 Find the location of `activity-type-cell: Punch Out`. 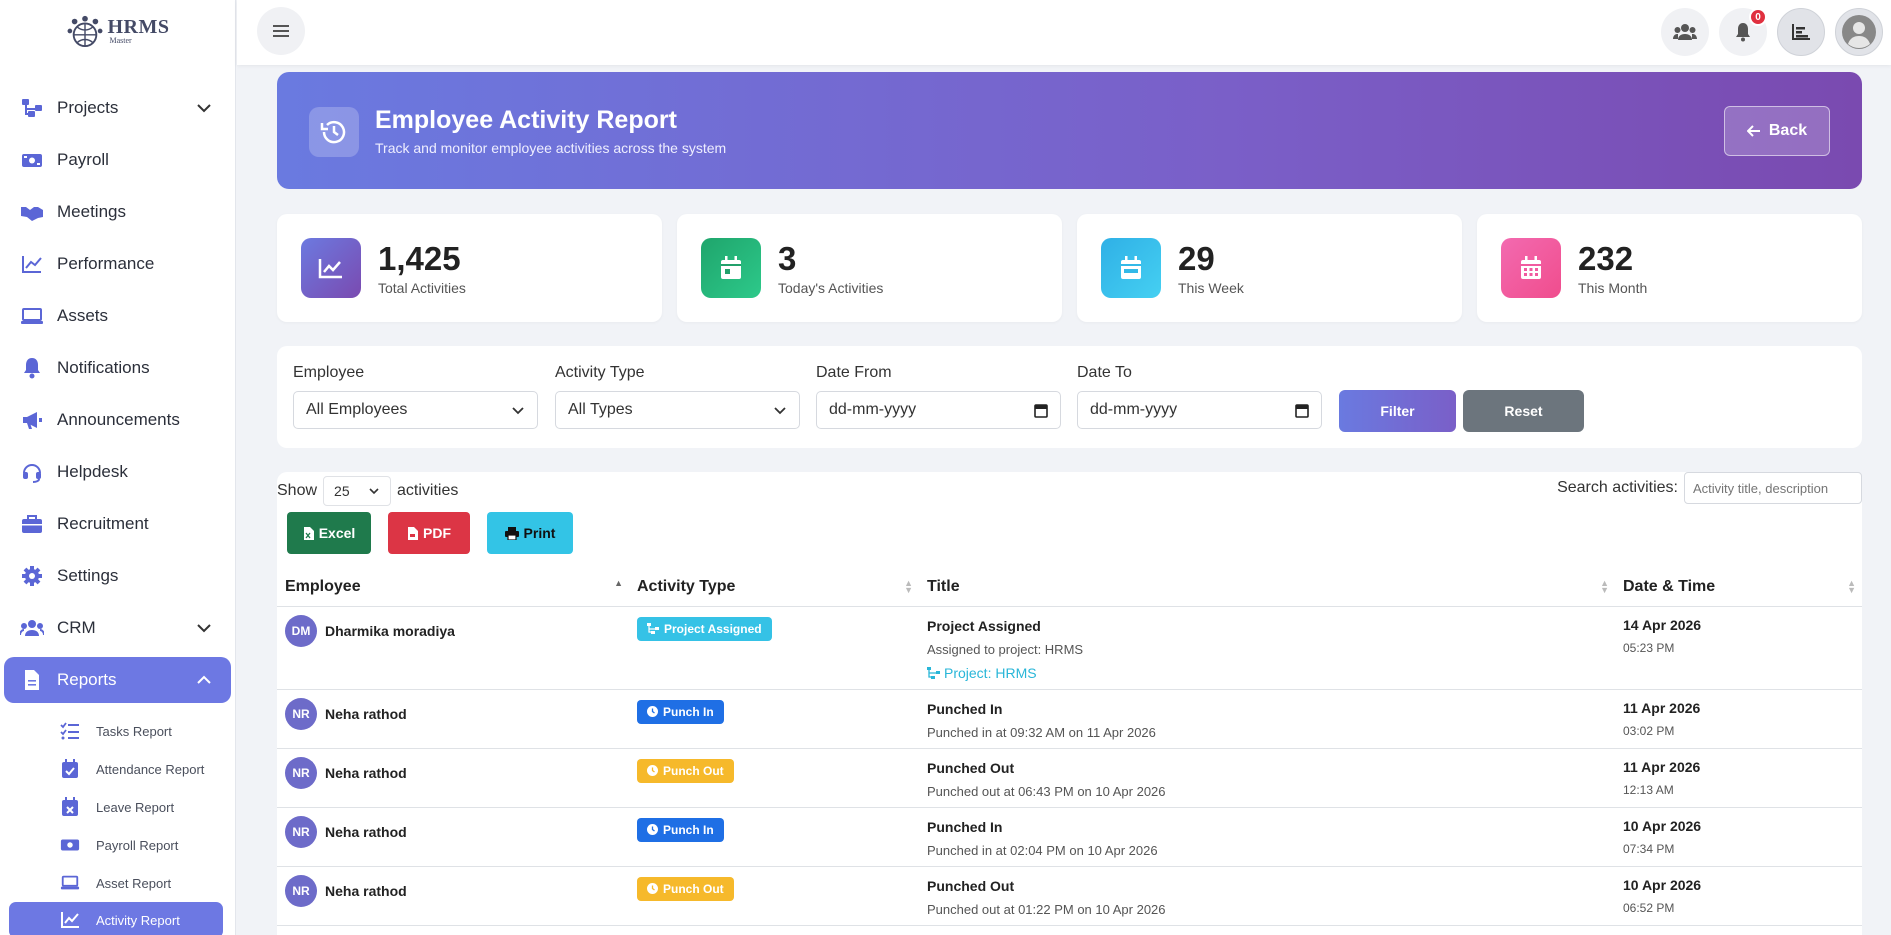

activity-type-cell: Punch Out is located at coordinates (774, 778).